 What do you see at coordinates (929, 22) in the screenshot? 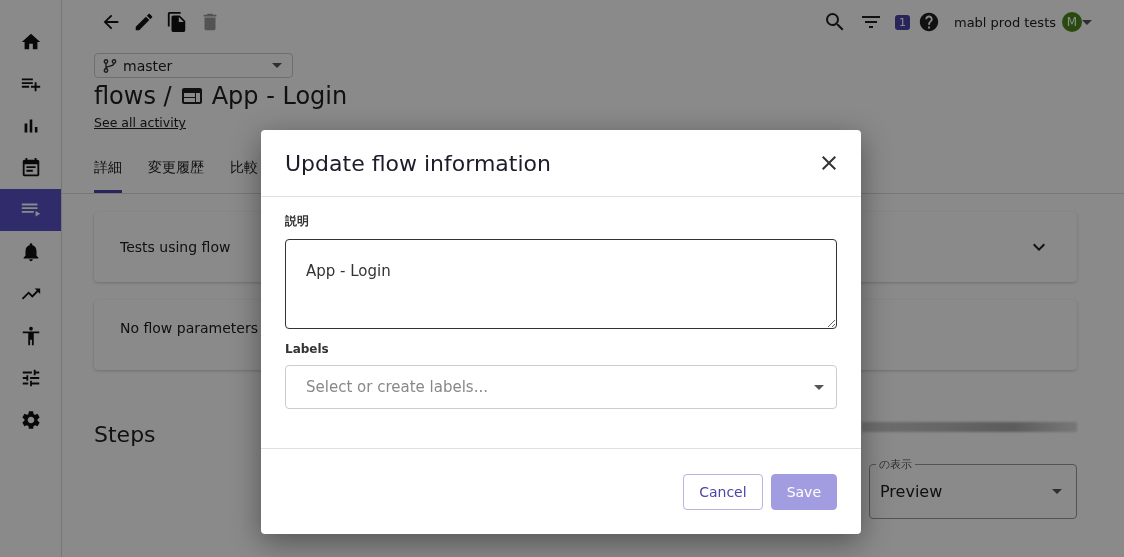
I see `help-icon` at bounding box center [929, 22].